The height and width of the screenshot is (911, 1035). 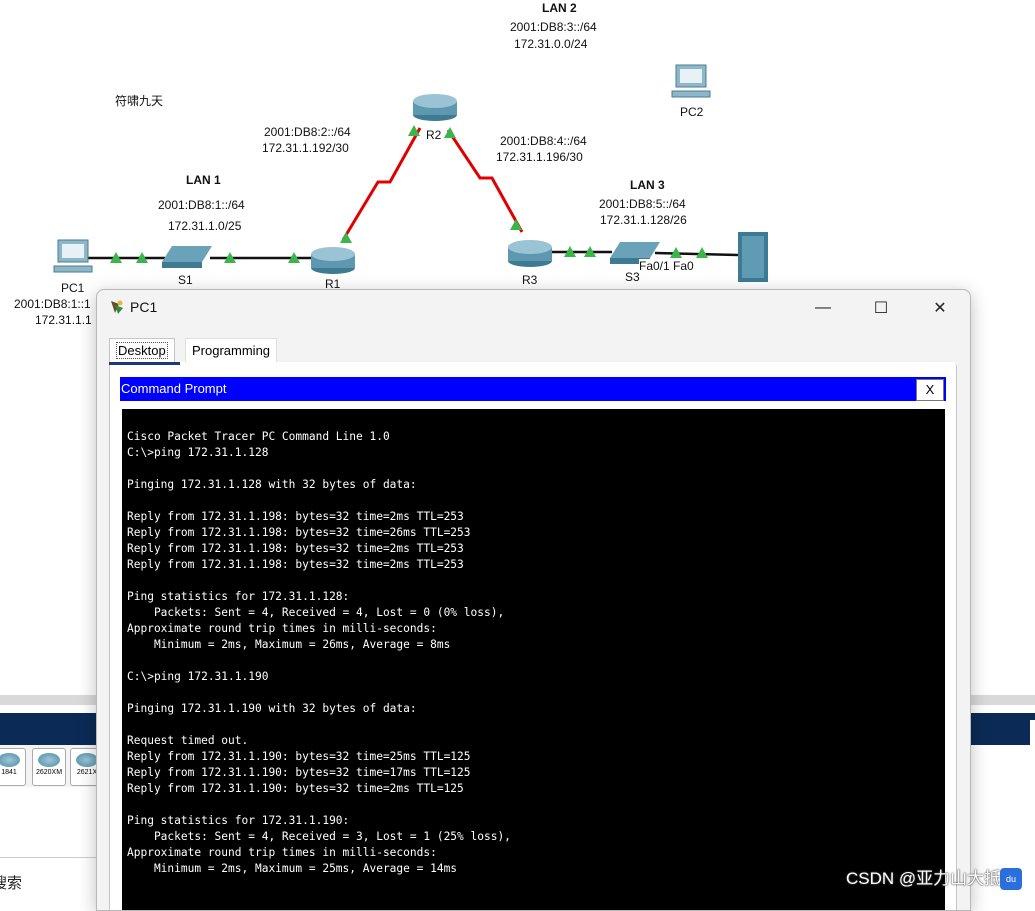 What do you see at coordinates (753, 257) in the screenshot?
I see `server-icon` at bounding box center [753, 257].